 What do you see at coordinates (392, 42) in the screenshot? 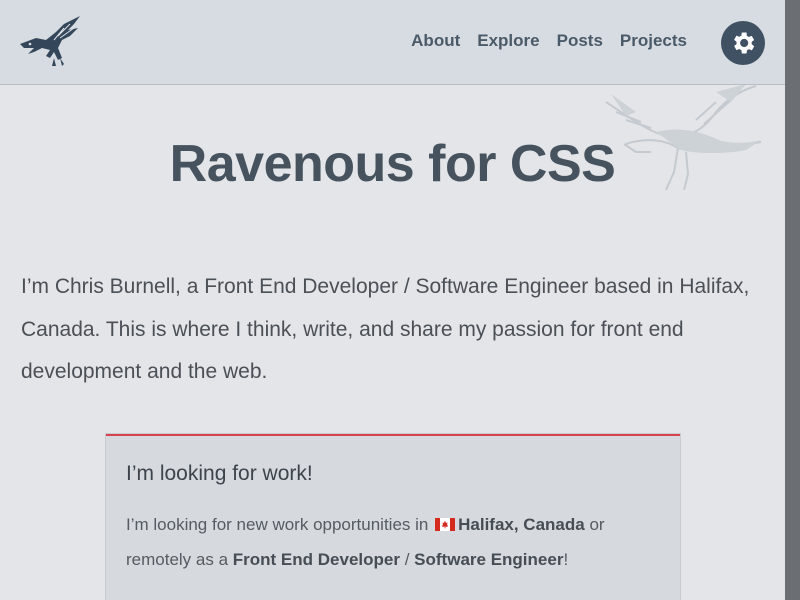
I see `site-header: About Explore Posts Projects` at bounding box center [392, 42].